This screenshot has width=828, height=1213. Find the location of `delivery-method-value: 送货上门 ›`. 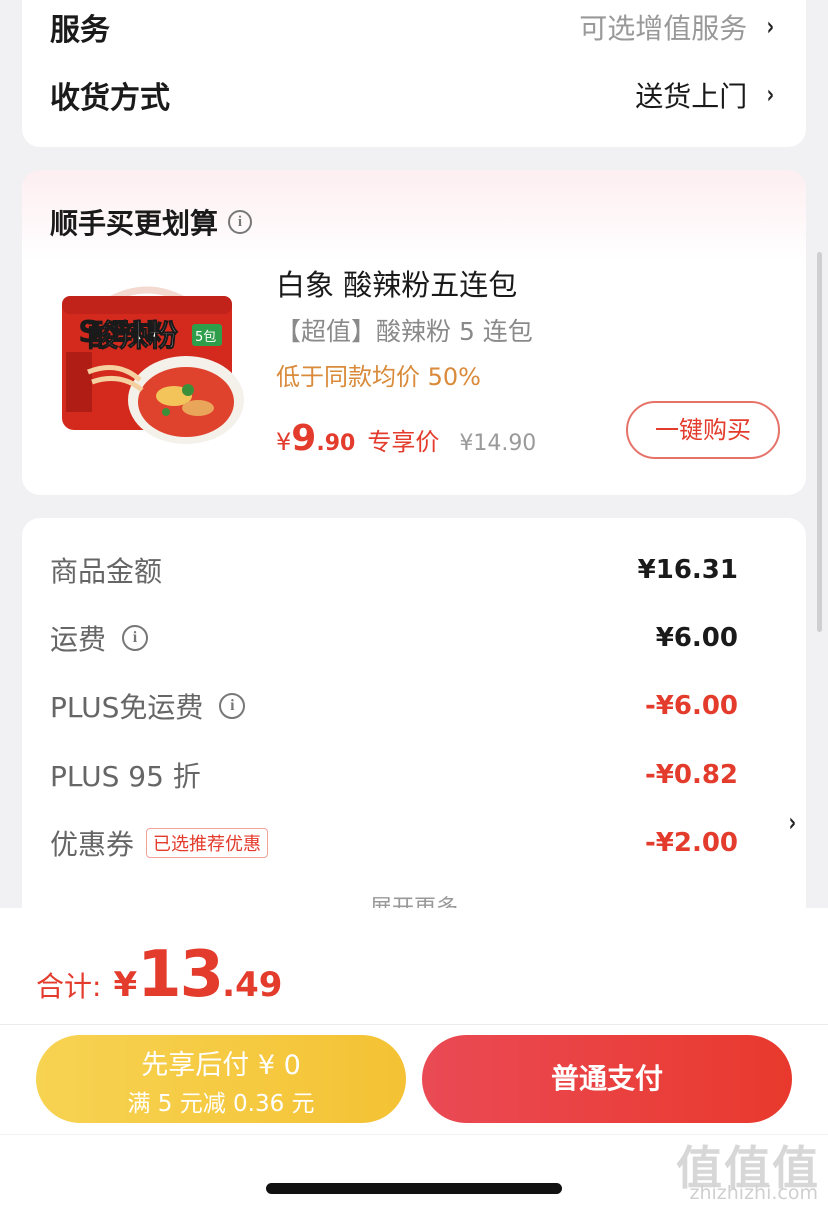

delivery-method-value: 送货上门 › is located at coordinates (705, 95).